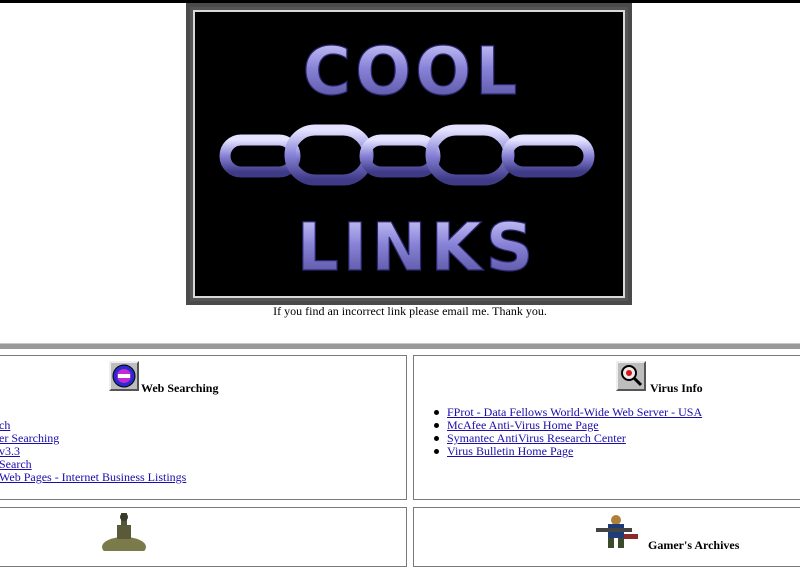  I want to click on web-search-link-5: Web Pages - Internet Business Listings, so click(93, 477).